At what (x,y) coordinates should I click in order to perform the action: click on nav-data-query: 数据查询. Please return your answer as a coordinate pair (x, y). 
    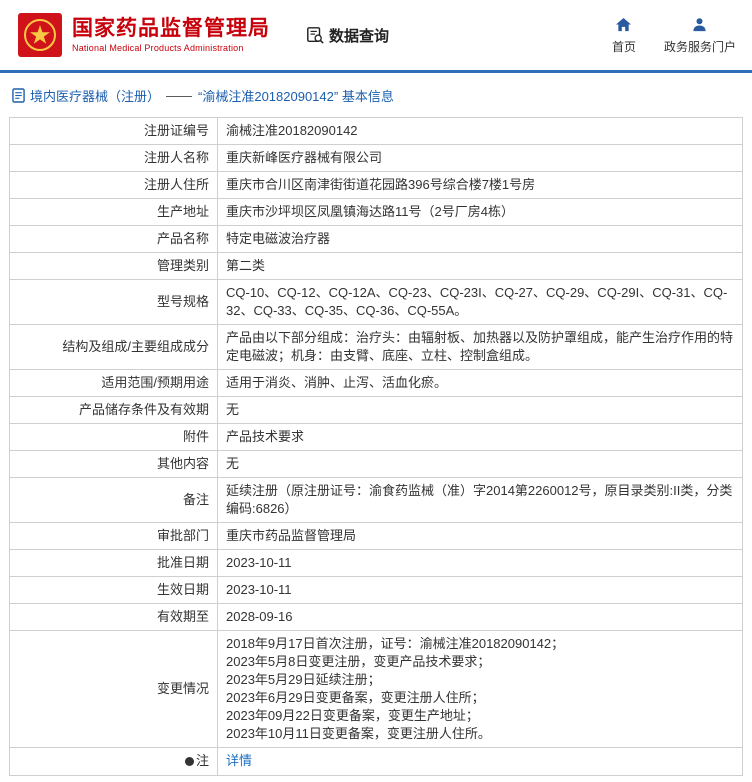
    Looking at the image, I should click on (347, 35).